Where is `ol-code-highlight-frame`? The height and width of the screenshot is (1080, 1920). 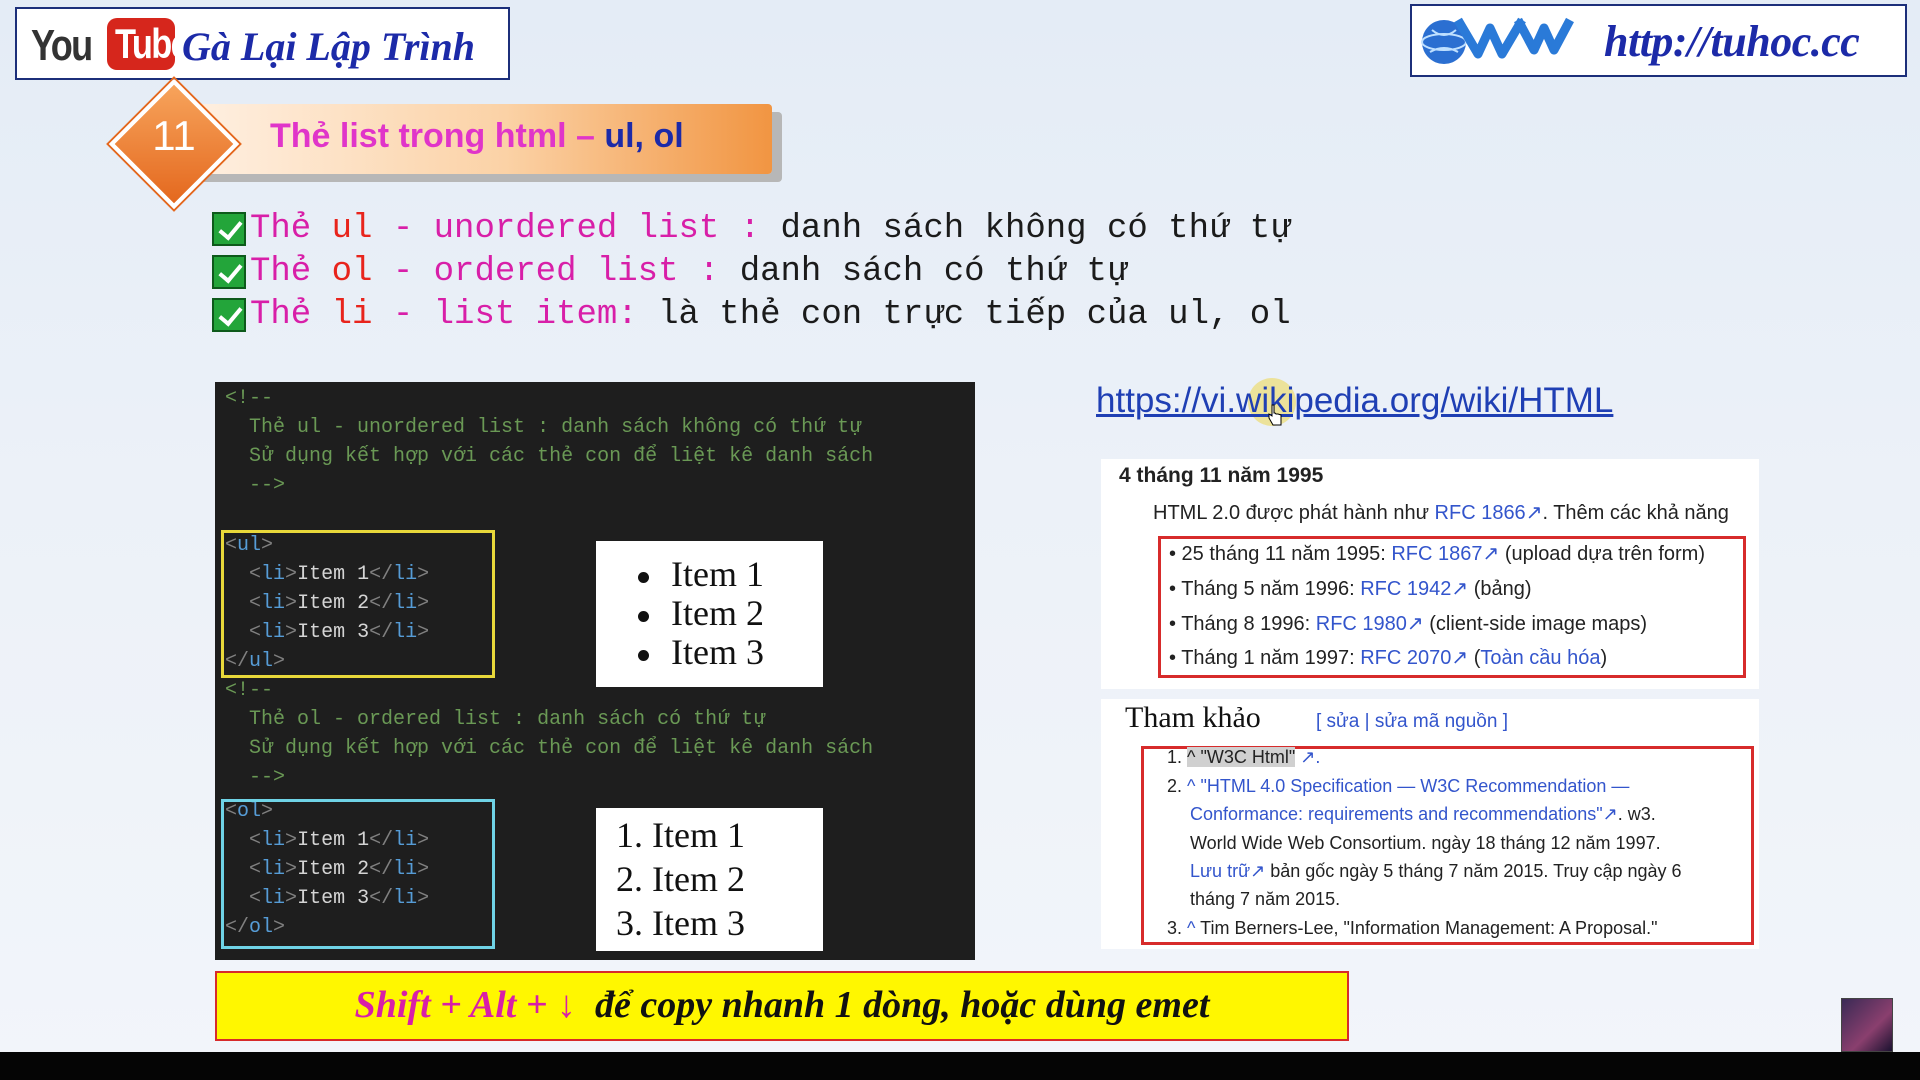
ol-code-highlight-frame is located at coordinates (358, 874).